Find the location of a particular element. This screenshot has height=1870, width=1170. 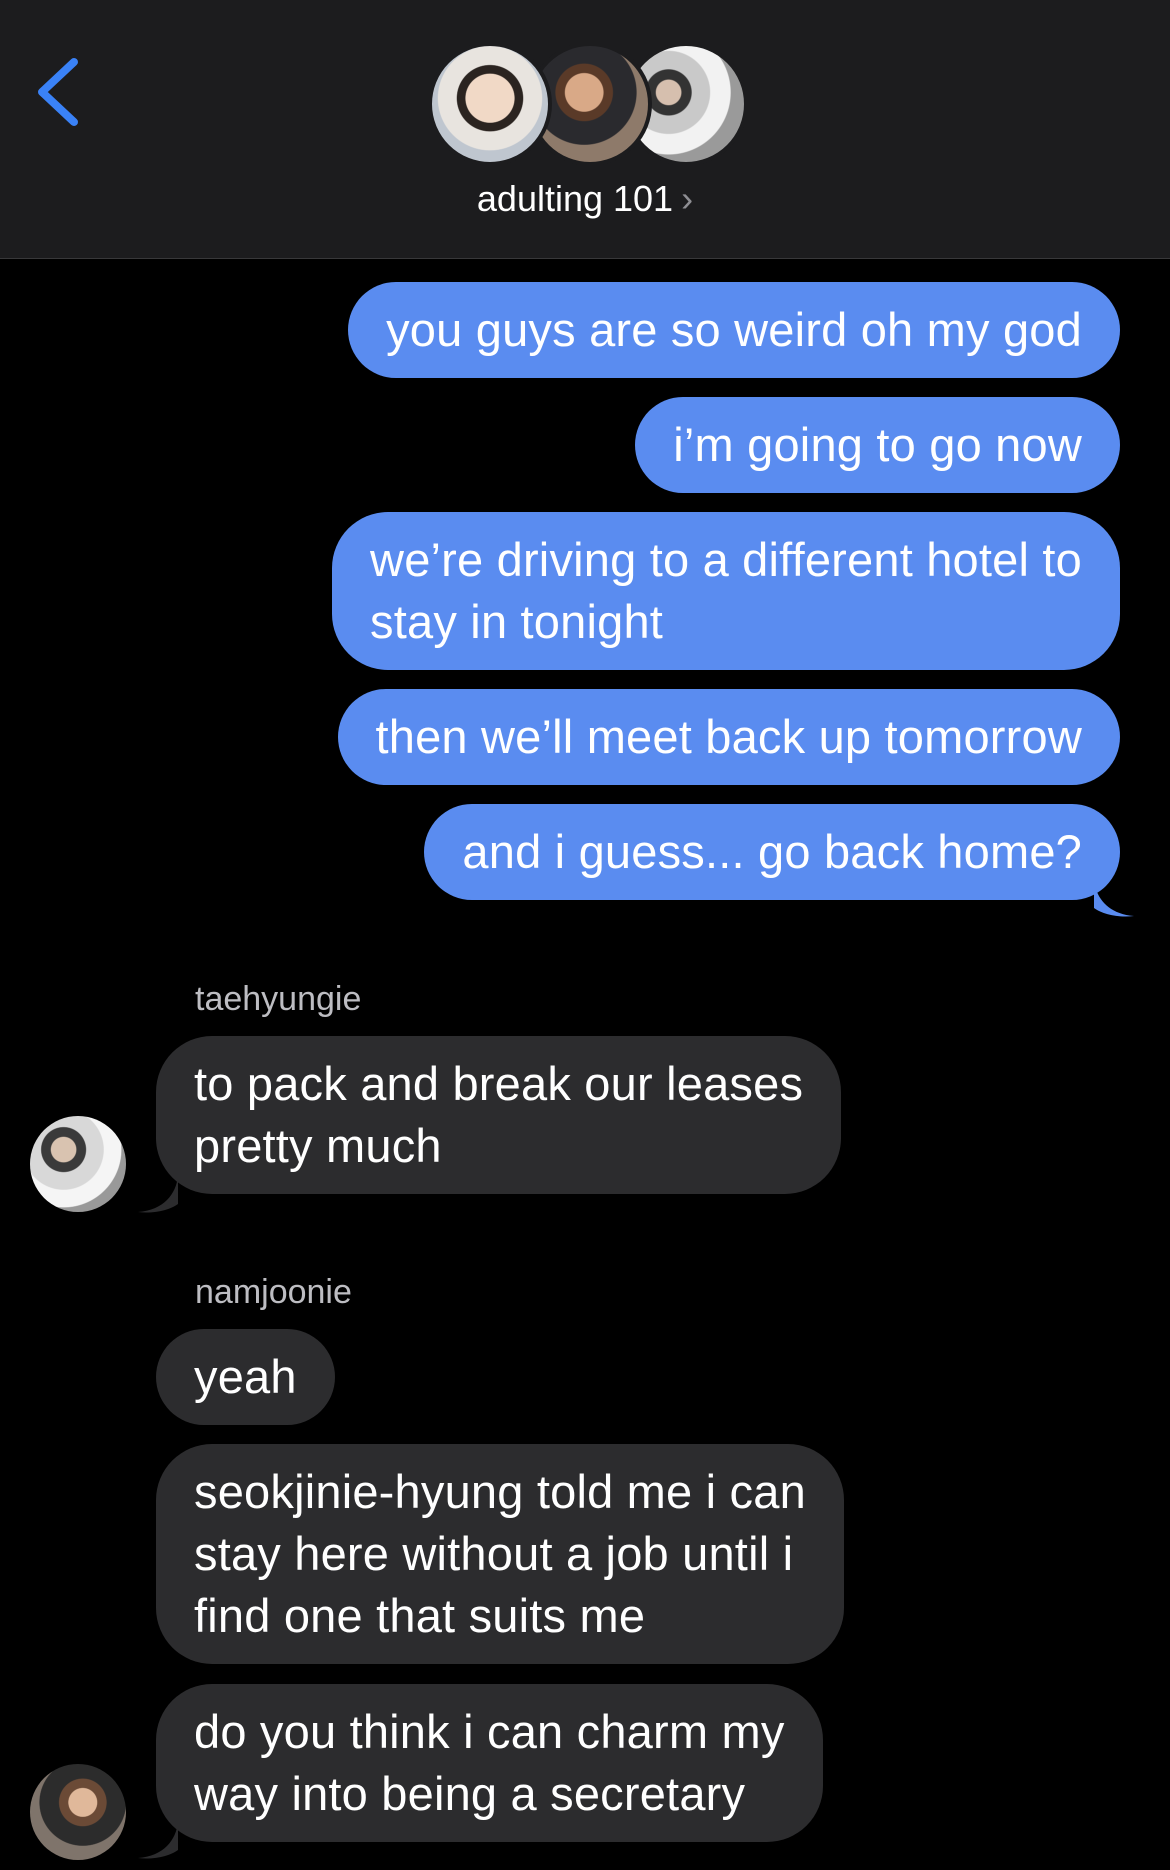

chevron-left-icon is located at coordinates (58, 92).